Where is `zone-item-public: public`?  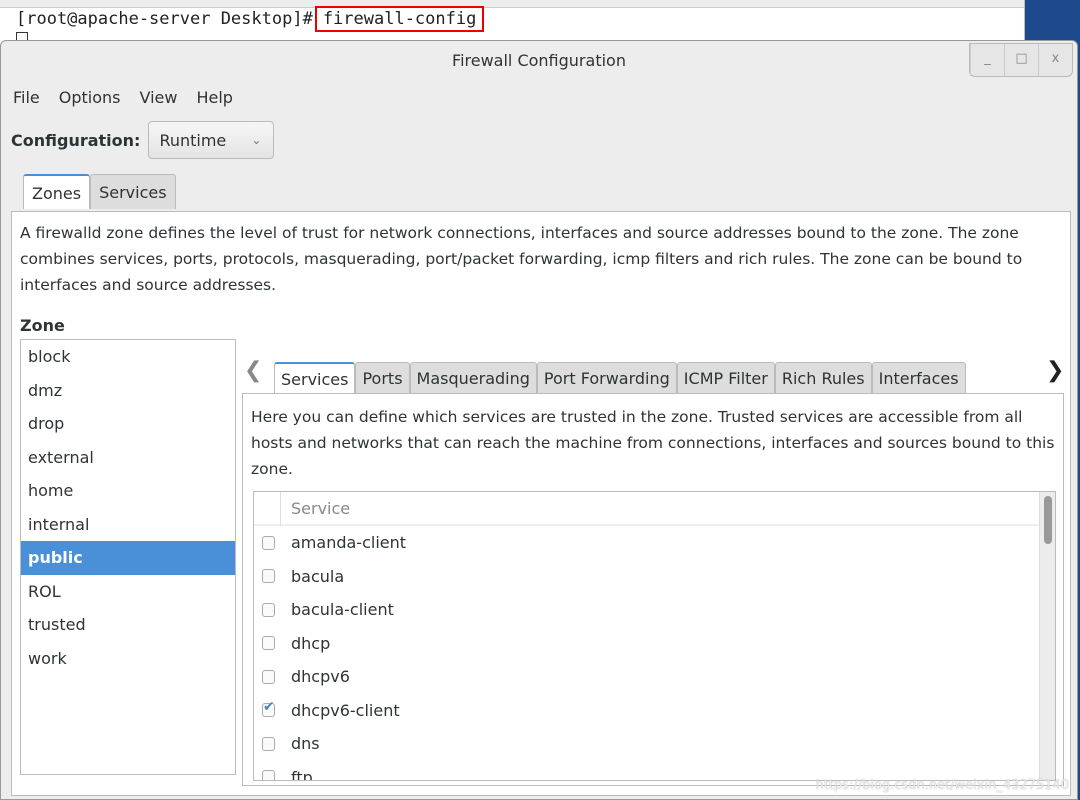
zone-item-public: public is located at coordinates (128, 558).